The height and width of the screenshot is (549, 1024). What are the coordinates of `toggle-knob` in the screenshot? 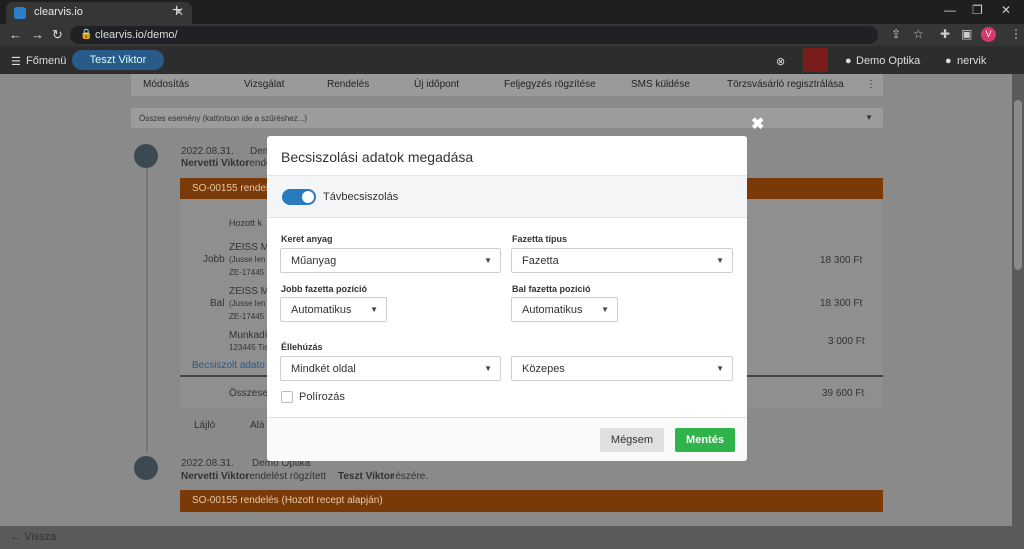 It's located at (308, 197).